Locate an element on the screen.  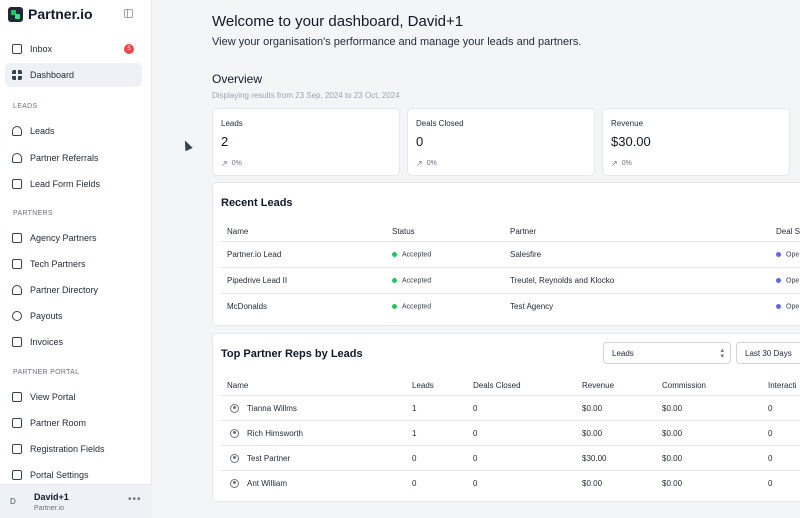
metric-select: Leads ▴ ▾ is located at coordinates (667, 353).